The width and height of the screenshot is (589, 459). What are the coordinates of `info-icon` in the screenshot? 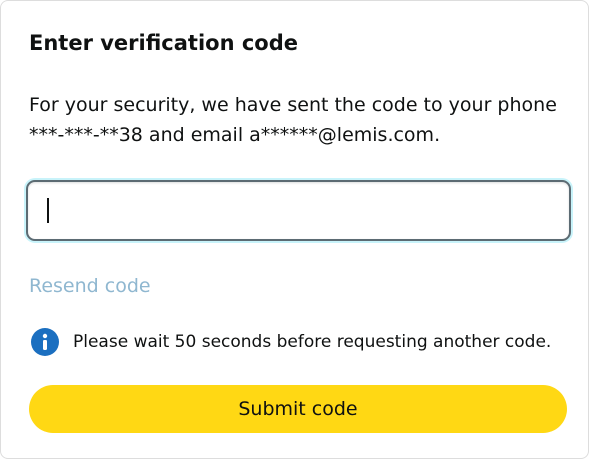 It's located at (45, 342).